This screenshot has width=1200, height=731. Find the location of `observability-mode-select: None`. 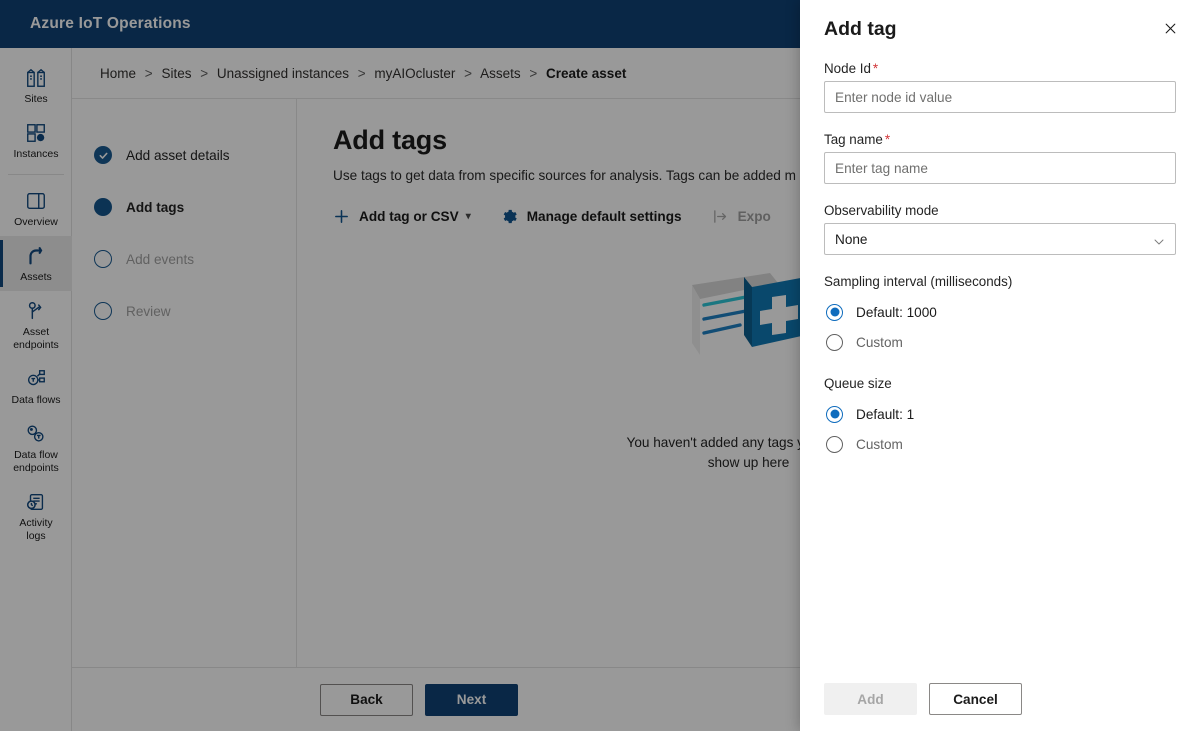

observability-mode-select: None is located at coordinates (1000, 239).